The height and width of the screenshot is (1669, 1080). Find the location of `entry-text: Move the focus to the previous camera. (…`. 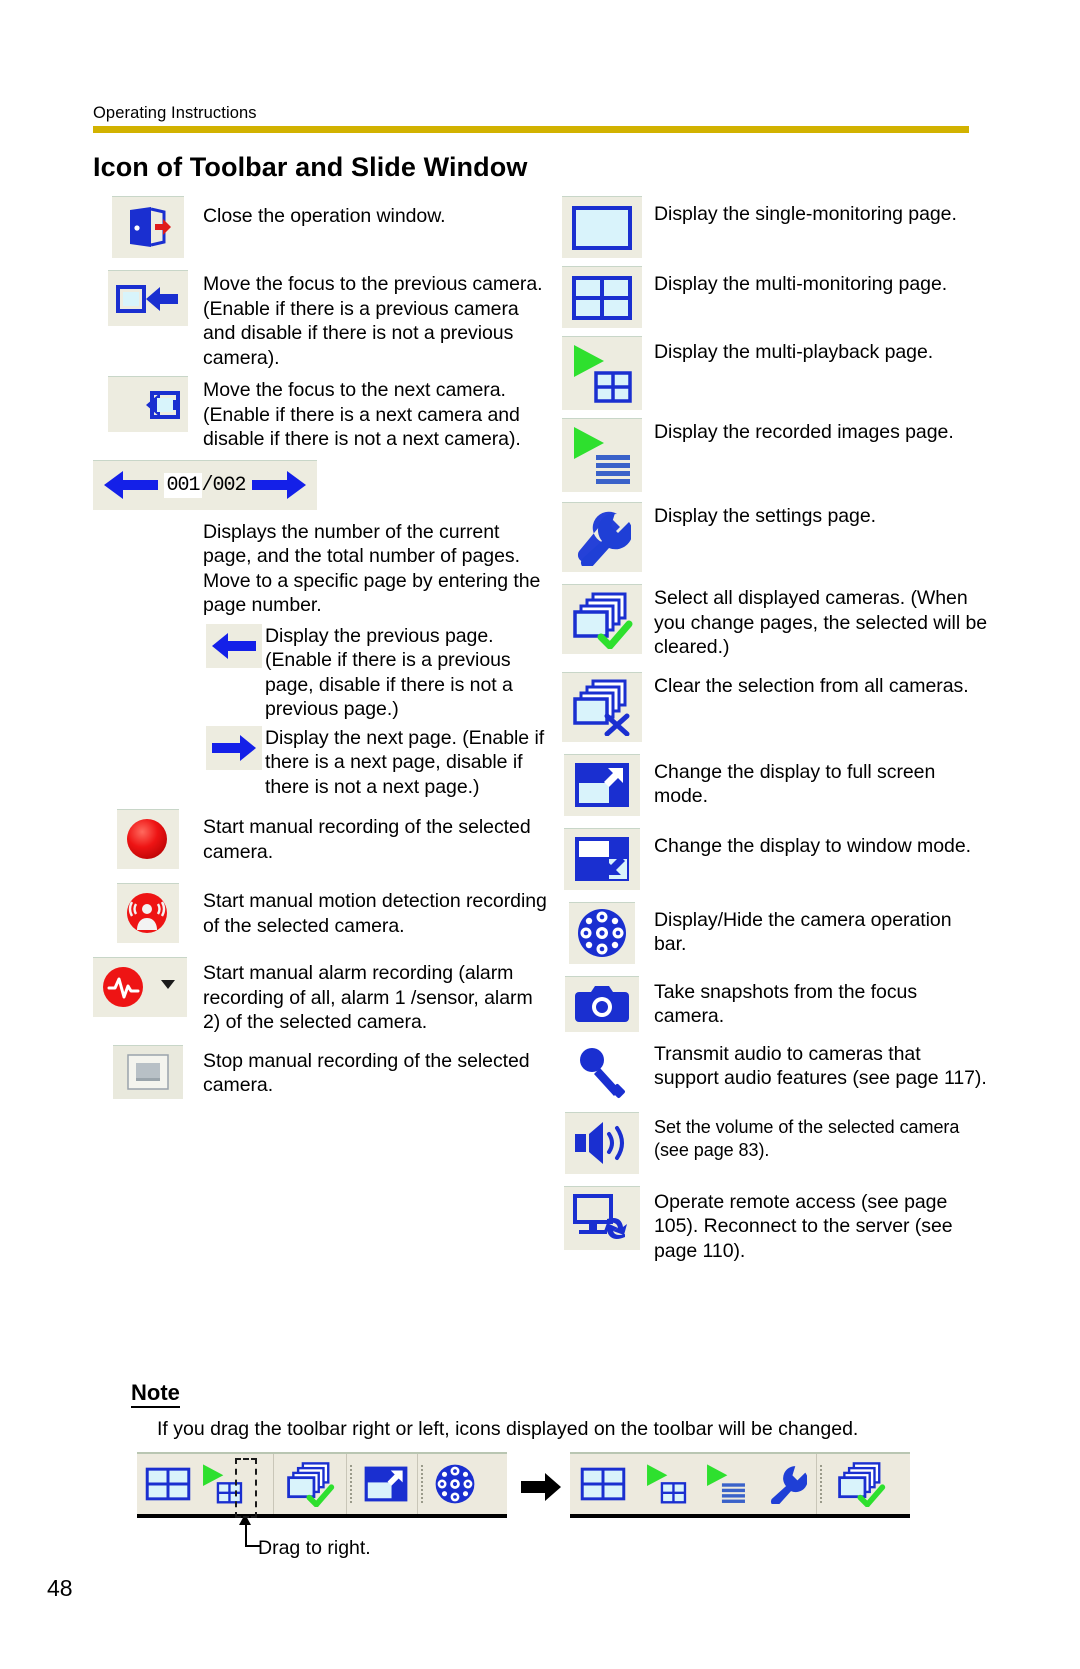

entry-text: Move the focus to the previous camera. (… is located at coordinates (373, 321).